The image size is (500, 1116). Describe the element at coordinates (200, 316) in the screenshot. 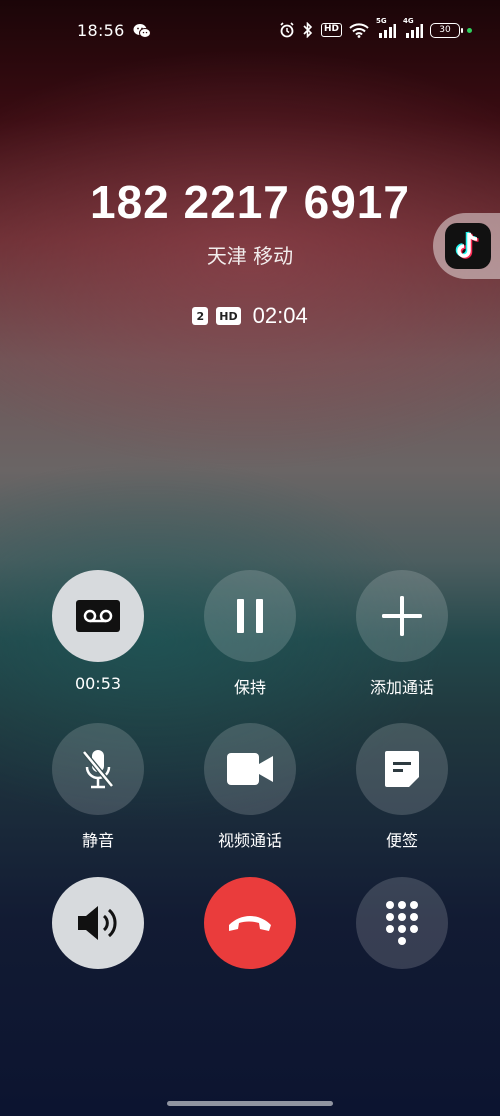

I see `sim-badge: 2` at that location.